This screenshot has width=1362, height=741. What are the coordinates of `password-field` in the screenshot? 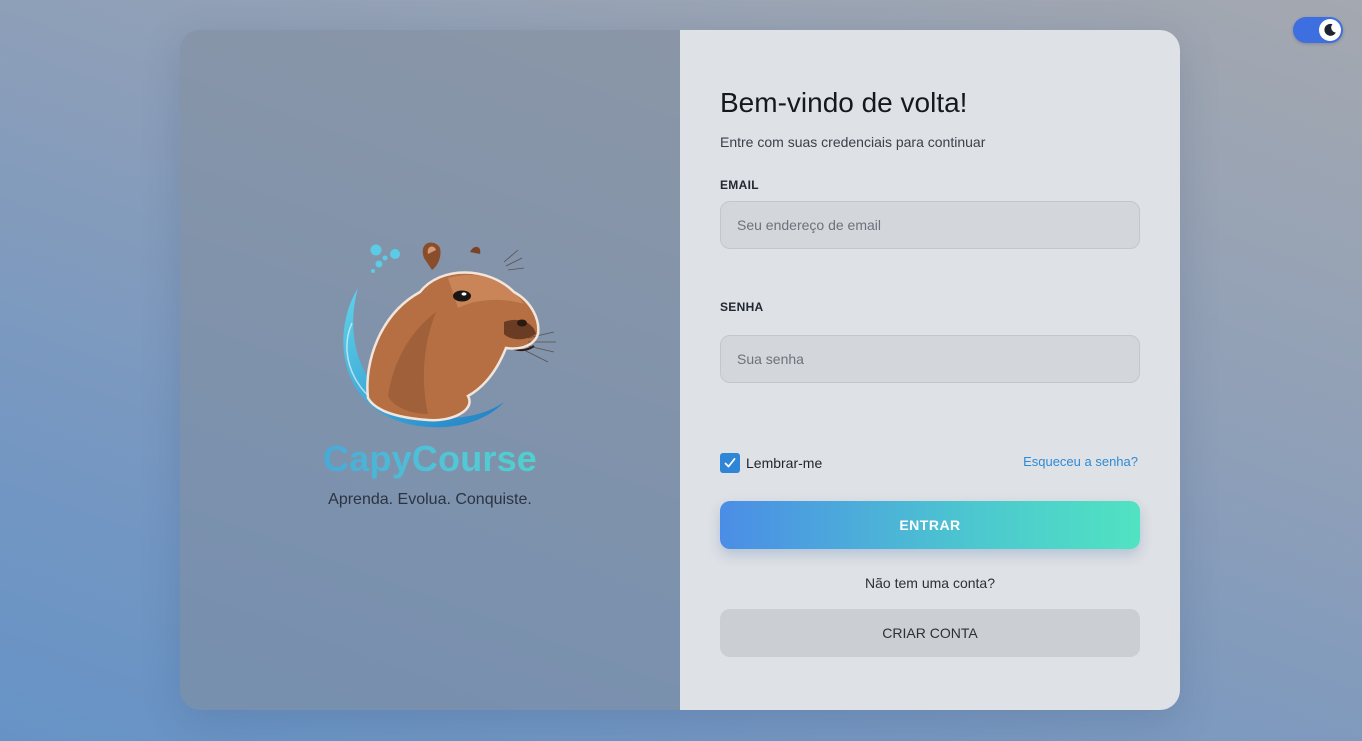 It's located at (930, 359).